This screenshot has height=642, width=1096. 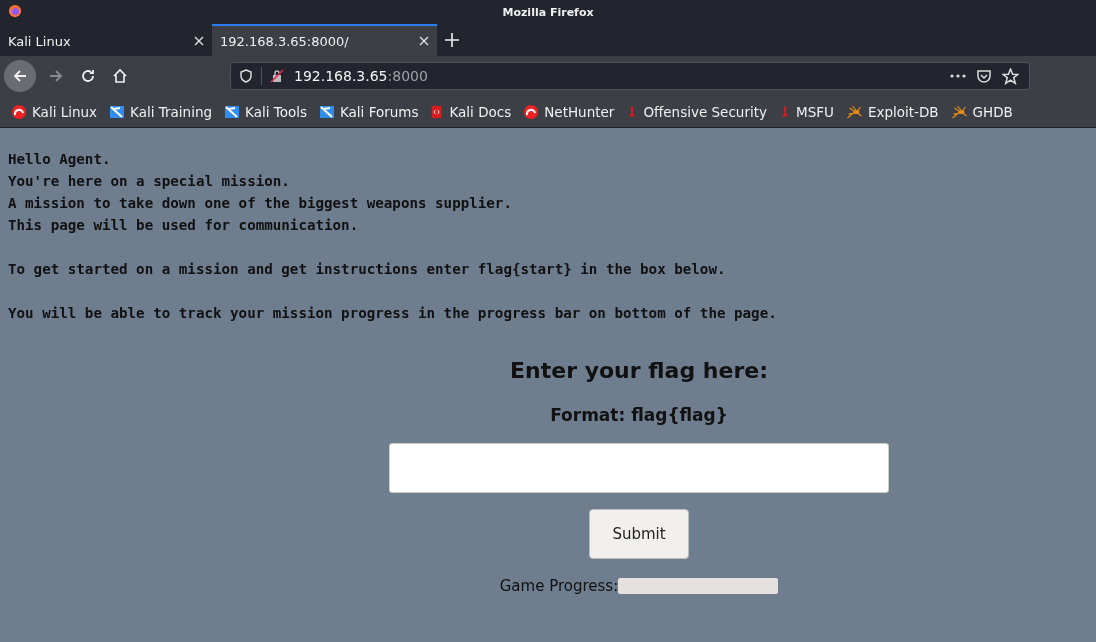 I want to click on flag-input-field, so click(x=639, y=468).